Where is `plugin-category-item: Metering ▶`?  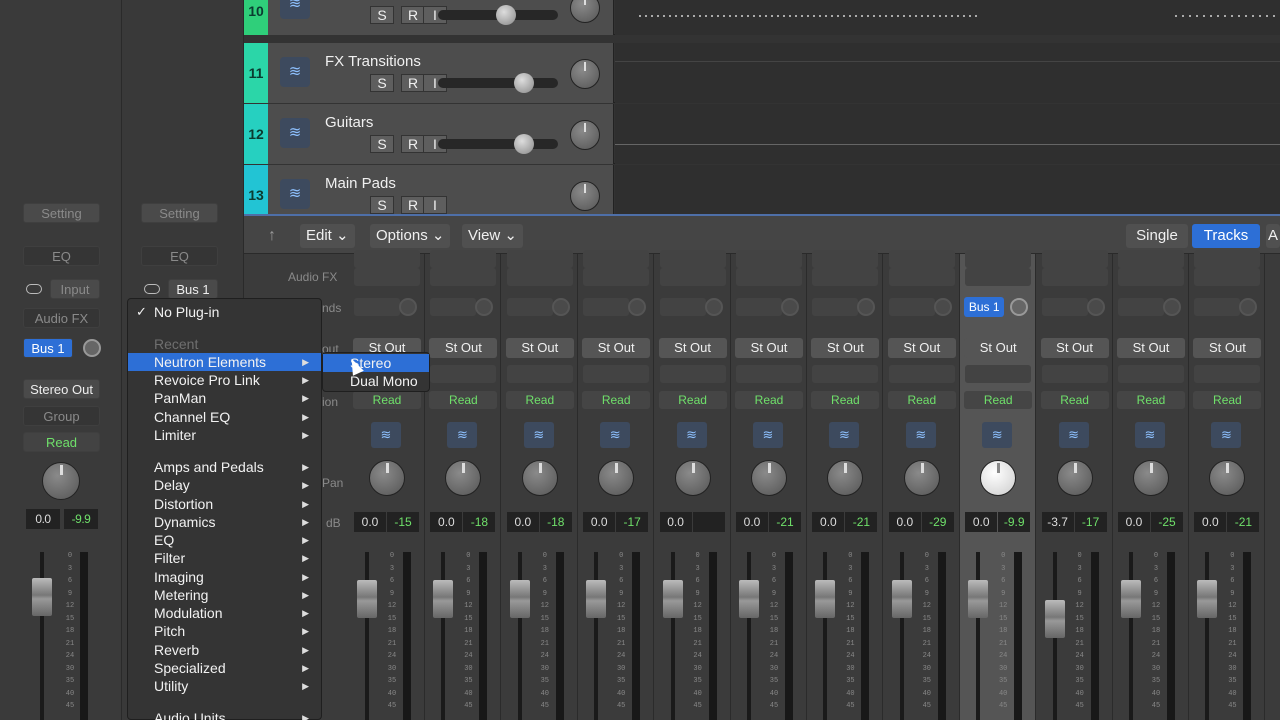 plugin-category-item: Metering ▶ is located at coordinates (224, 595).